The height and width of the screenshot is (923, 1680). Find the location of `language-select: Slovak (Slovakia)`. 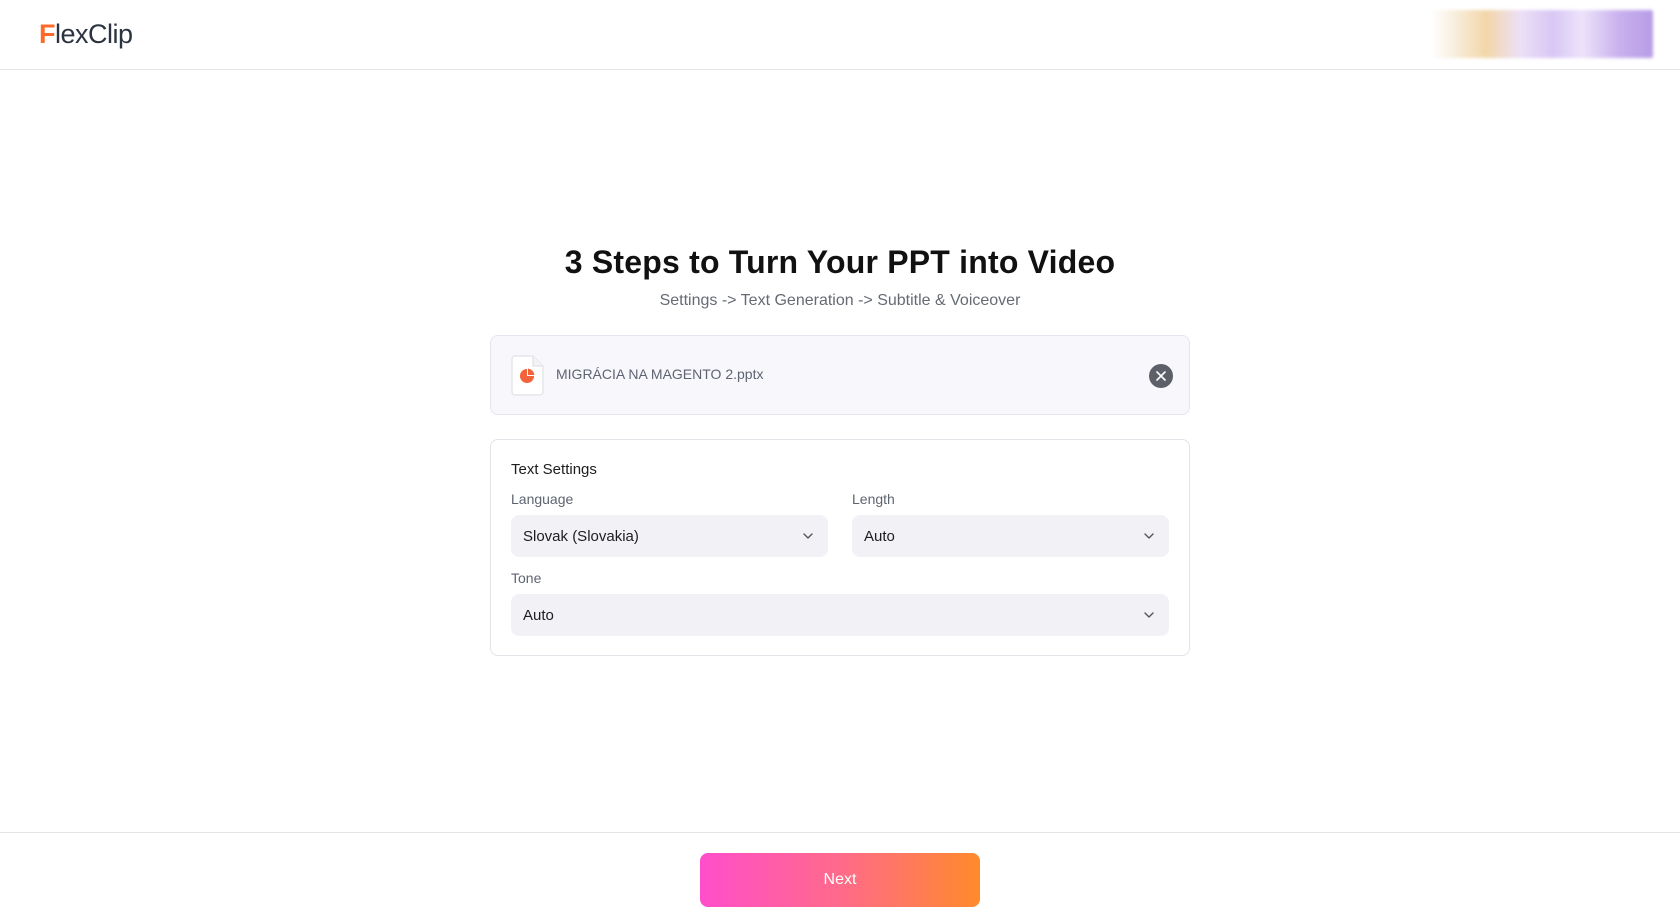

language-select: Slovak (Slovakia) is located at coordinates (669, 536).